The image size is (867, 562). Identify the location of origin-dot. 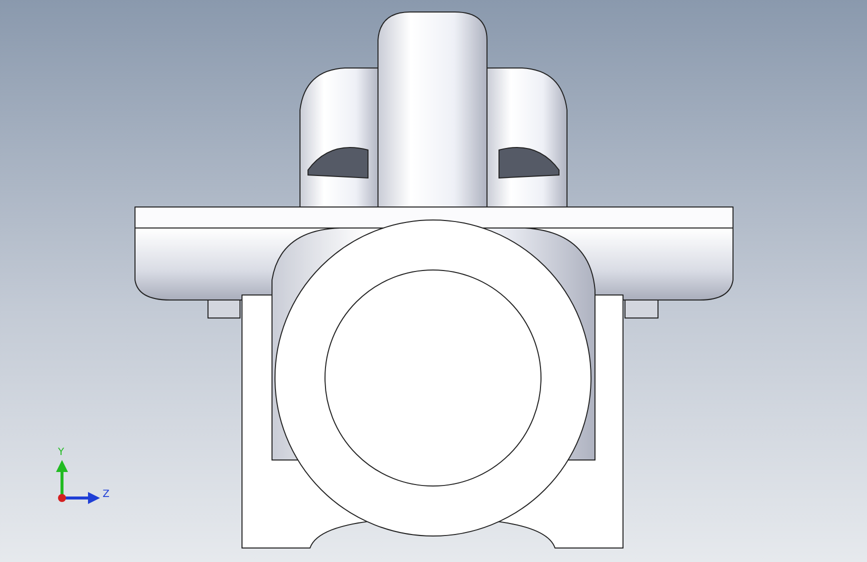
(62, 498).